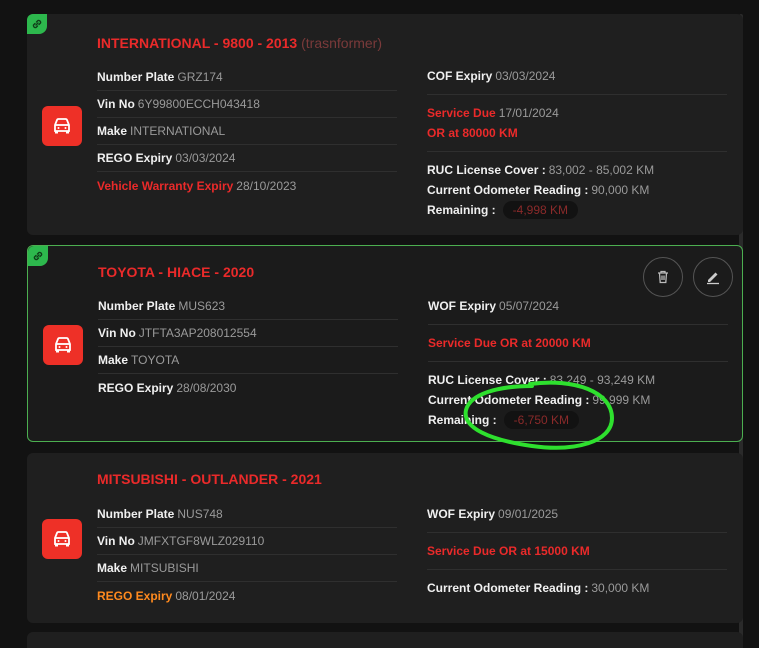 The width and height of the screenshot is (759, 648). What do you see at coordinates (541, 170) in the screenshot?
I see `ruc-license-cover: RUC License Cover :83,002 - 85,002 KM` at bounding box center [541, 170].